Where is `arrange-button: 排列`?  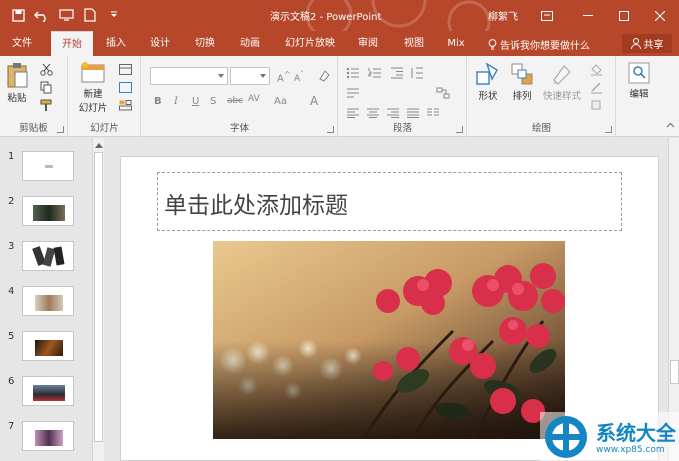 arrange-button: 排列 is located at coordinates (522, 82).